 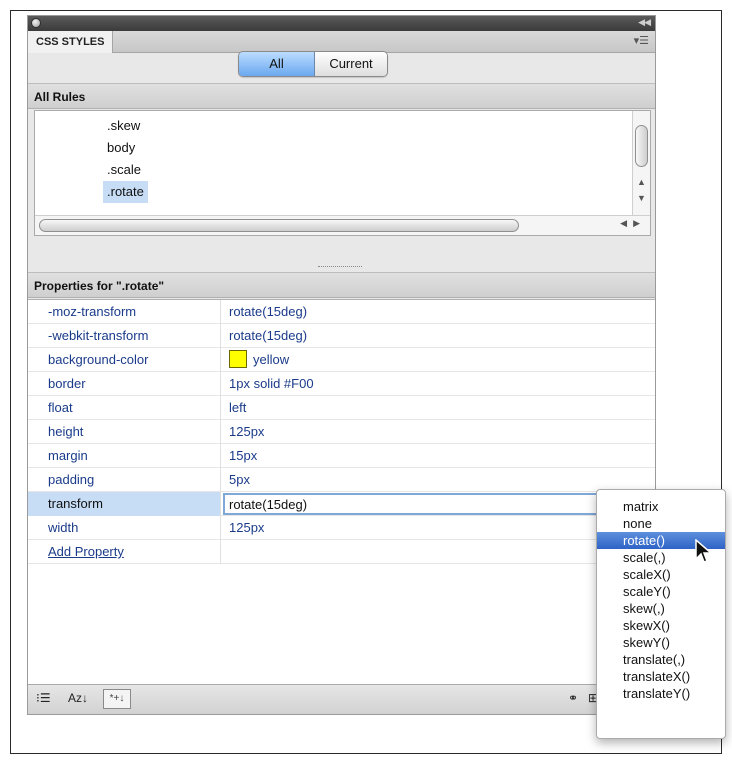 I want to click on property-row: background-color yellow, so click(x=341, y=360).